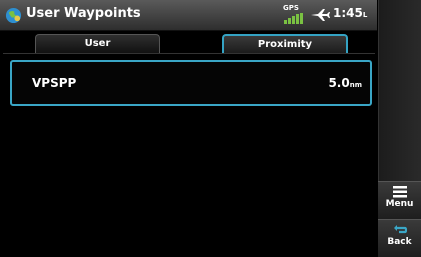 The height and width of the screenshot is (257, 421). What do you see at coordinates (189, 53) in the screenshot?
I see `tab-divider` at bounding box center [189, 53].